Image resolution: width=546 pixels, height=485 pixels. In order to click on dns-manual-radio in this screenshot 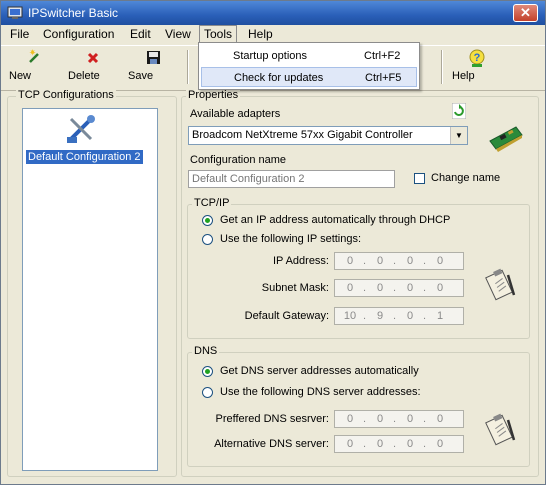, I will do `click(207, 392)`.